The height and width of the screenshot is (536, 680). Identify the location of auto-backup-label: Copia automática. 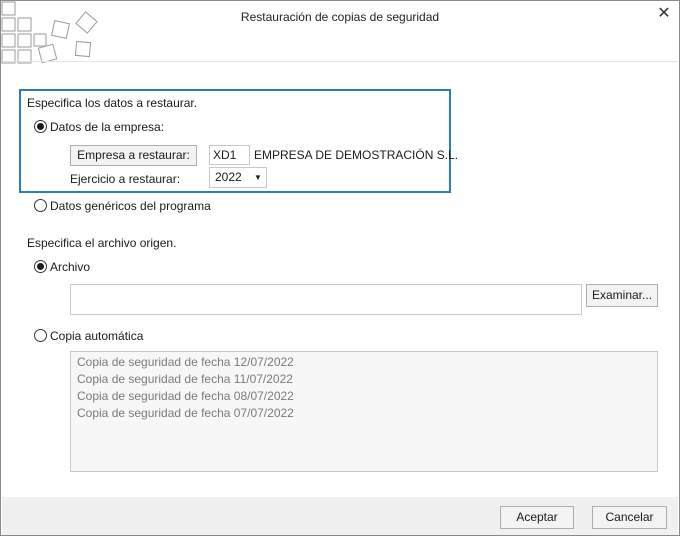
(96, 336).